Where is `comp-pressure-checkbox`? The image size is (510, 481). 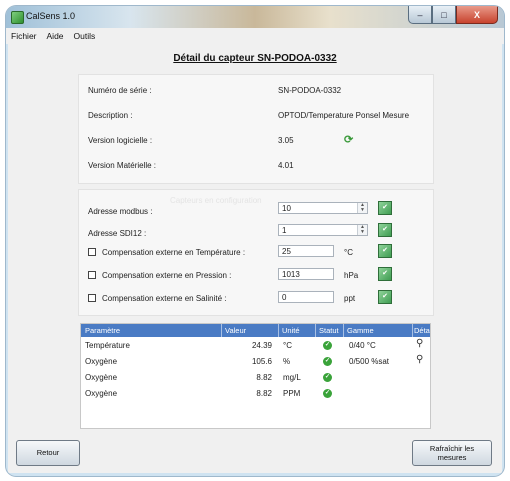
comp-pressure-checkbox is located at coordinates (92, 275).